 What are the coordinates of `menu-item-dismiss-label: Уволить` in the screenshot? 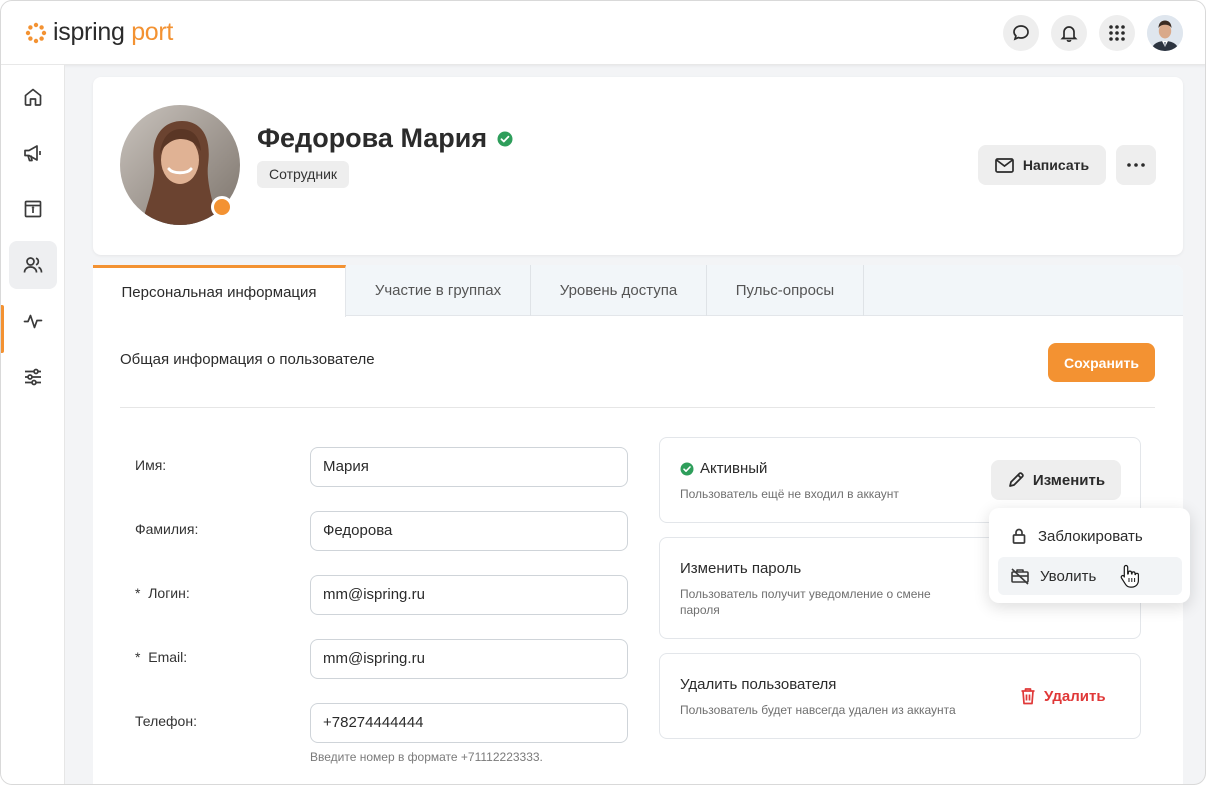 It's located at (1068, 576).